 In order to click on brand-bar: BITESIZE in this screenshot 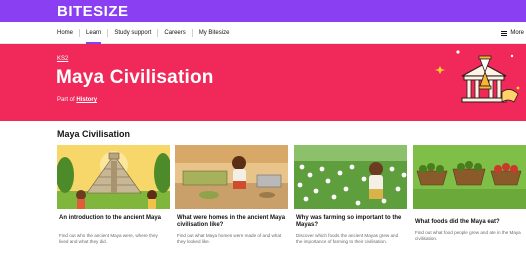, I will do `click(263, 11)`.